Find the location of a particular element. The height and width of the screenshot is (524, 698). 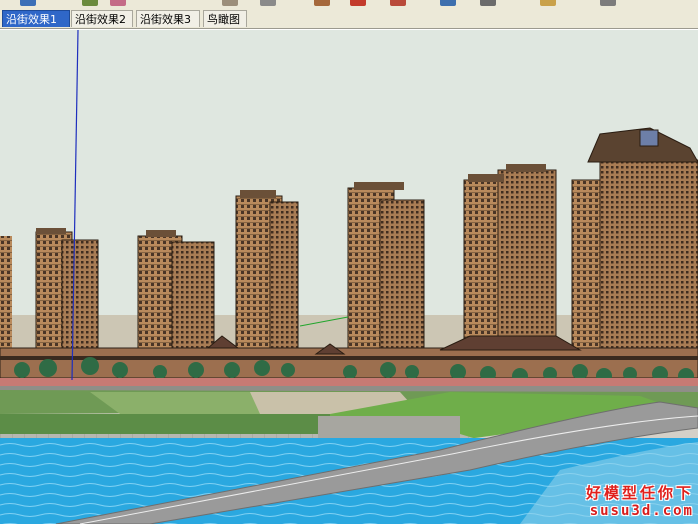

tab-street-view-3: 沿街效果3 is located at coordinates (168, 18).